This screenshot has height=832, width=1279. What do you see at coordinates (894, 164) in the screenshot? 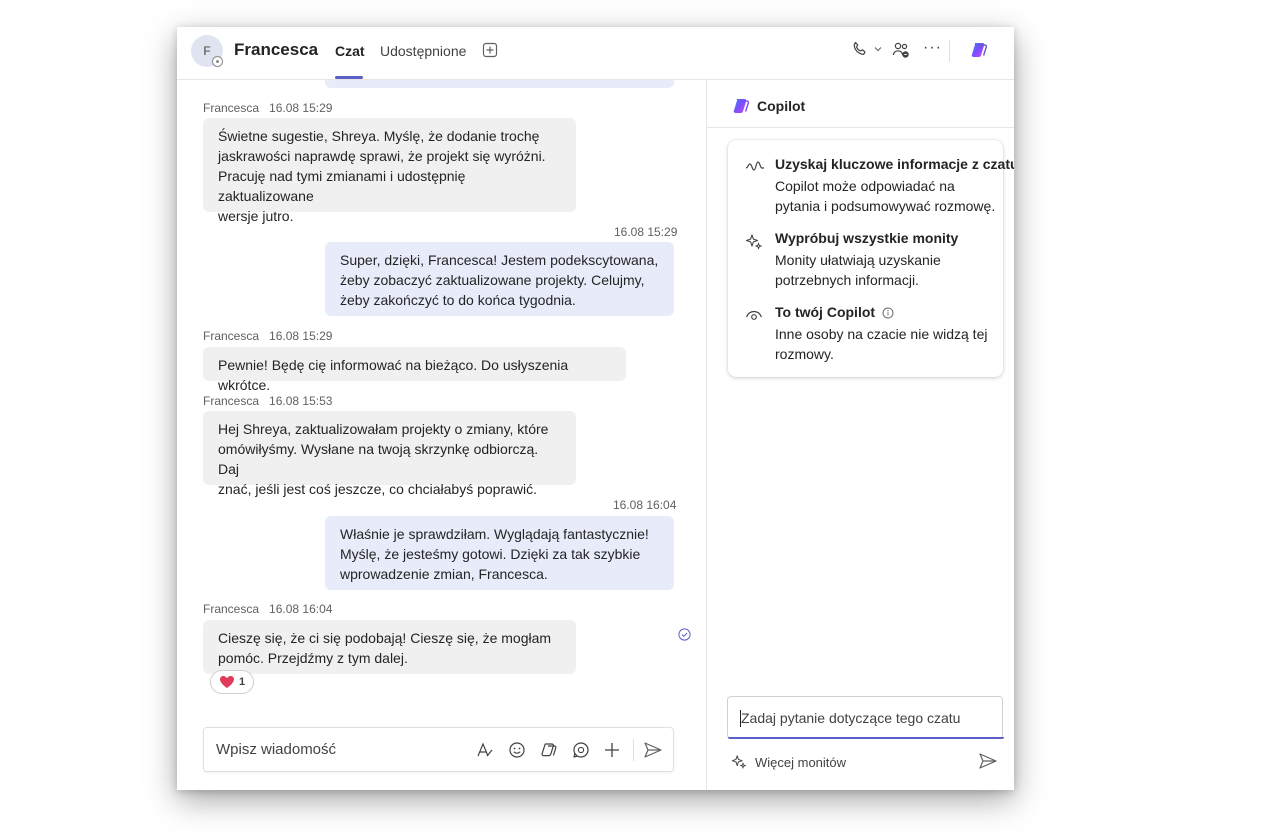
I see `copilot-intro-title: Uzyskaj kluczowe informacje z czatu` at bounding box center [894, 164].